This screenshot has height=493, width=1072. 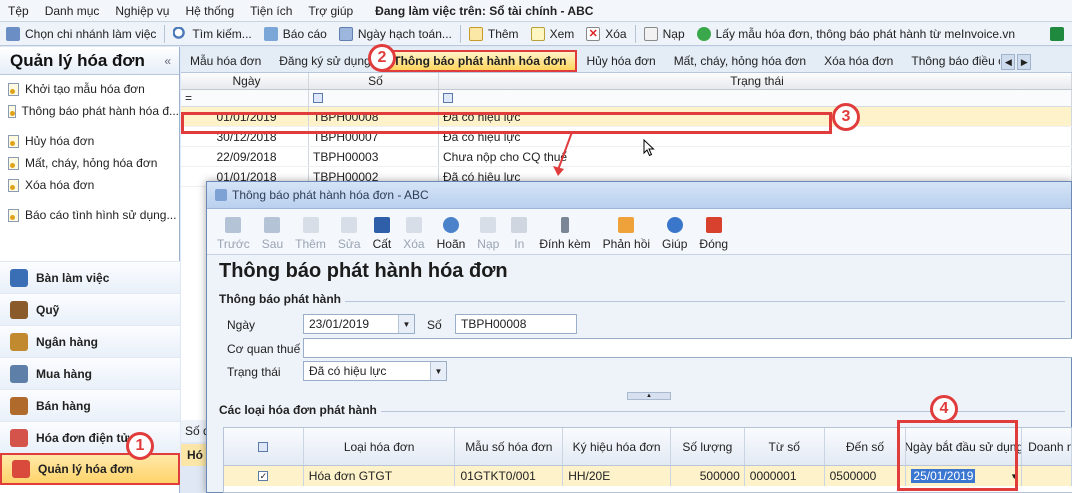 I want to click on sidebar-item-lost-invoice: Mất, cháy, hỏng hóa đơn, so click(x=89, y=163).